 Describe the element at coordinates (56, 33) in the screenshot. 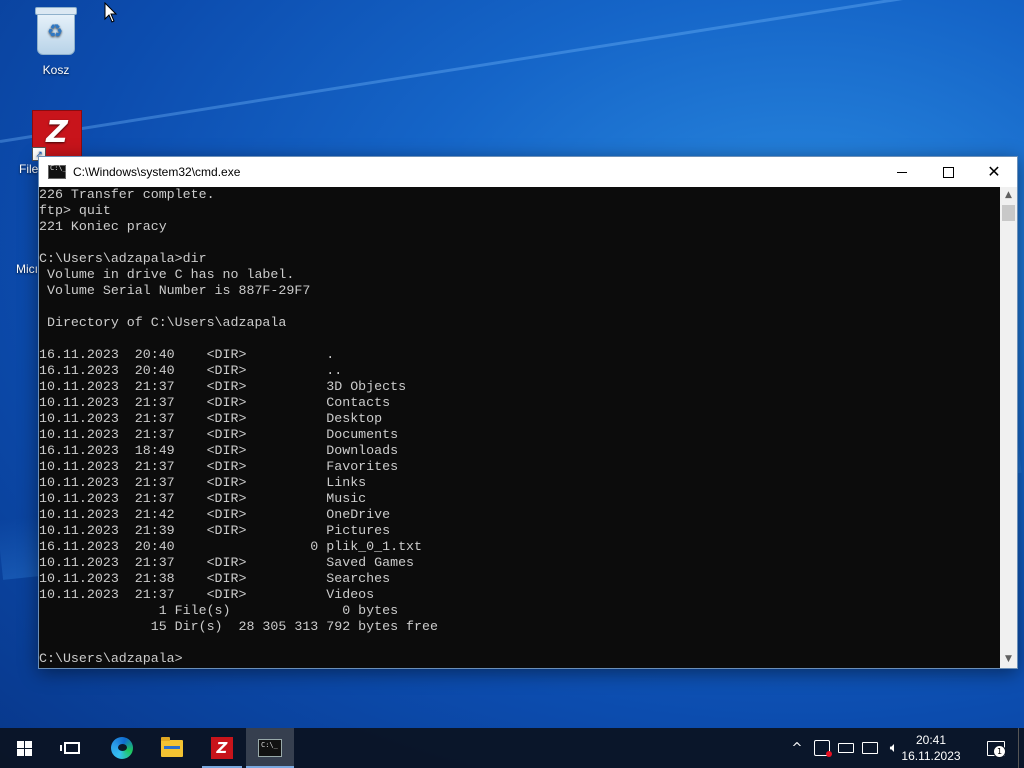

I see `recycle-bin-icon: ♻` at that location.